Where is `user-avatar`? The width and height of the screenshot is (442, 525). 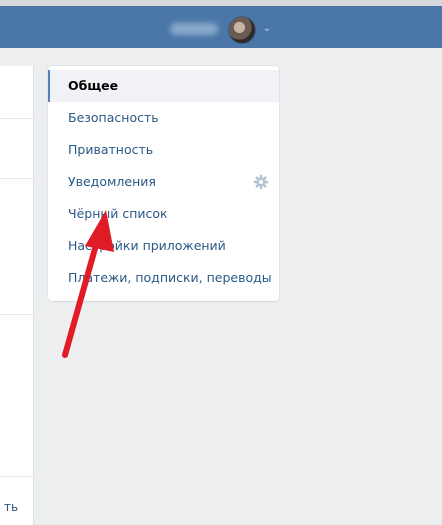 user-avatar is located at coordinates (242, 30).